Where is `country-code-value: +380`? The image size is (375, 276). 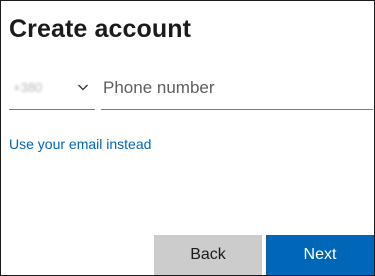 country-code-value: +380 is located at coordinates (28, 87).